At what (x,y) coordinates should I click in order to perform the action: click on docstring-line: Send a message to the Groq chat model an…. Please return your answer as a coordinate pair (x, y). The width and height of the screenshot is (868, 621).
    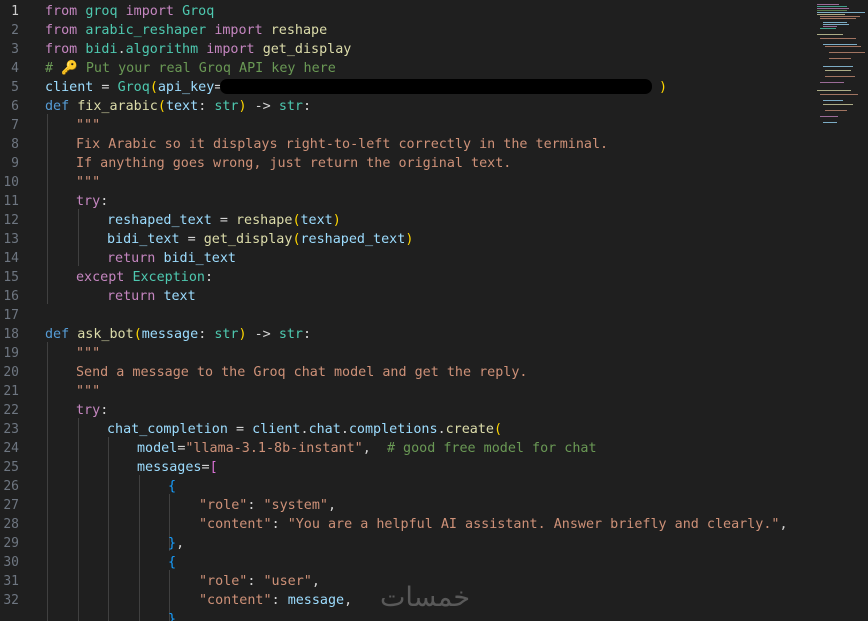
    Looking at the image, I should click on (301, 372).